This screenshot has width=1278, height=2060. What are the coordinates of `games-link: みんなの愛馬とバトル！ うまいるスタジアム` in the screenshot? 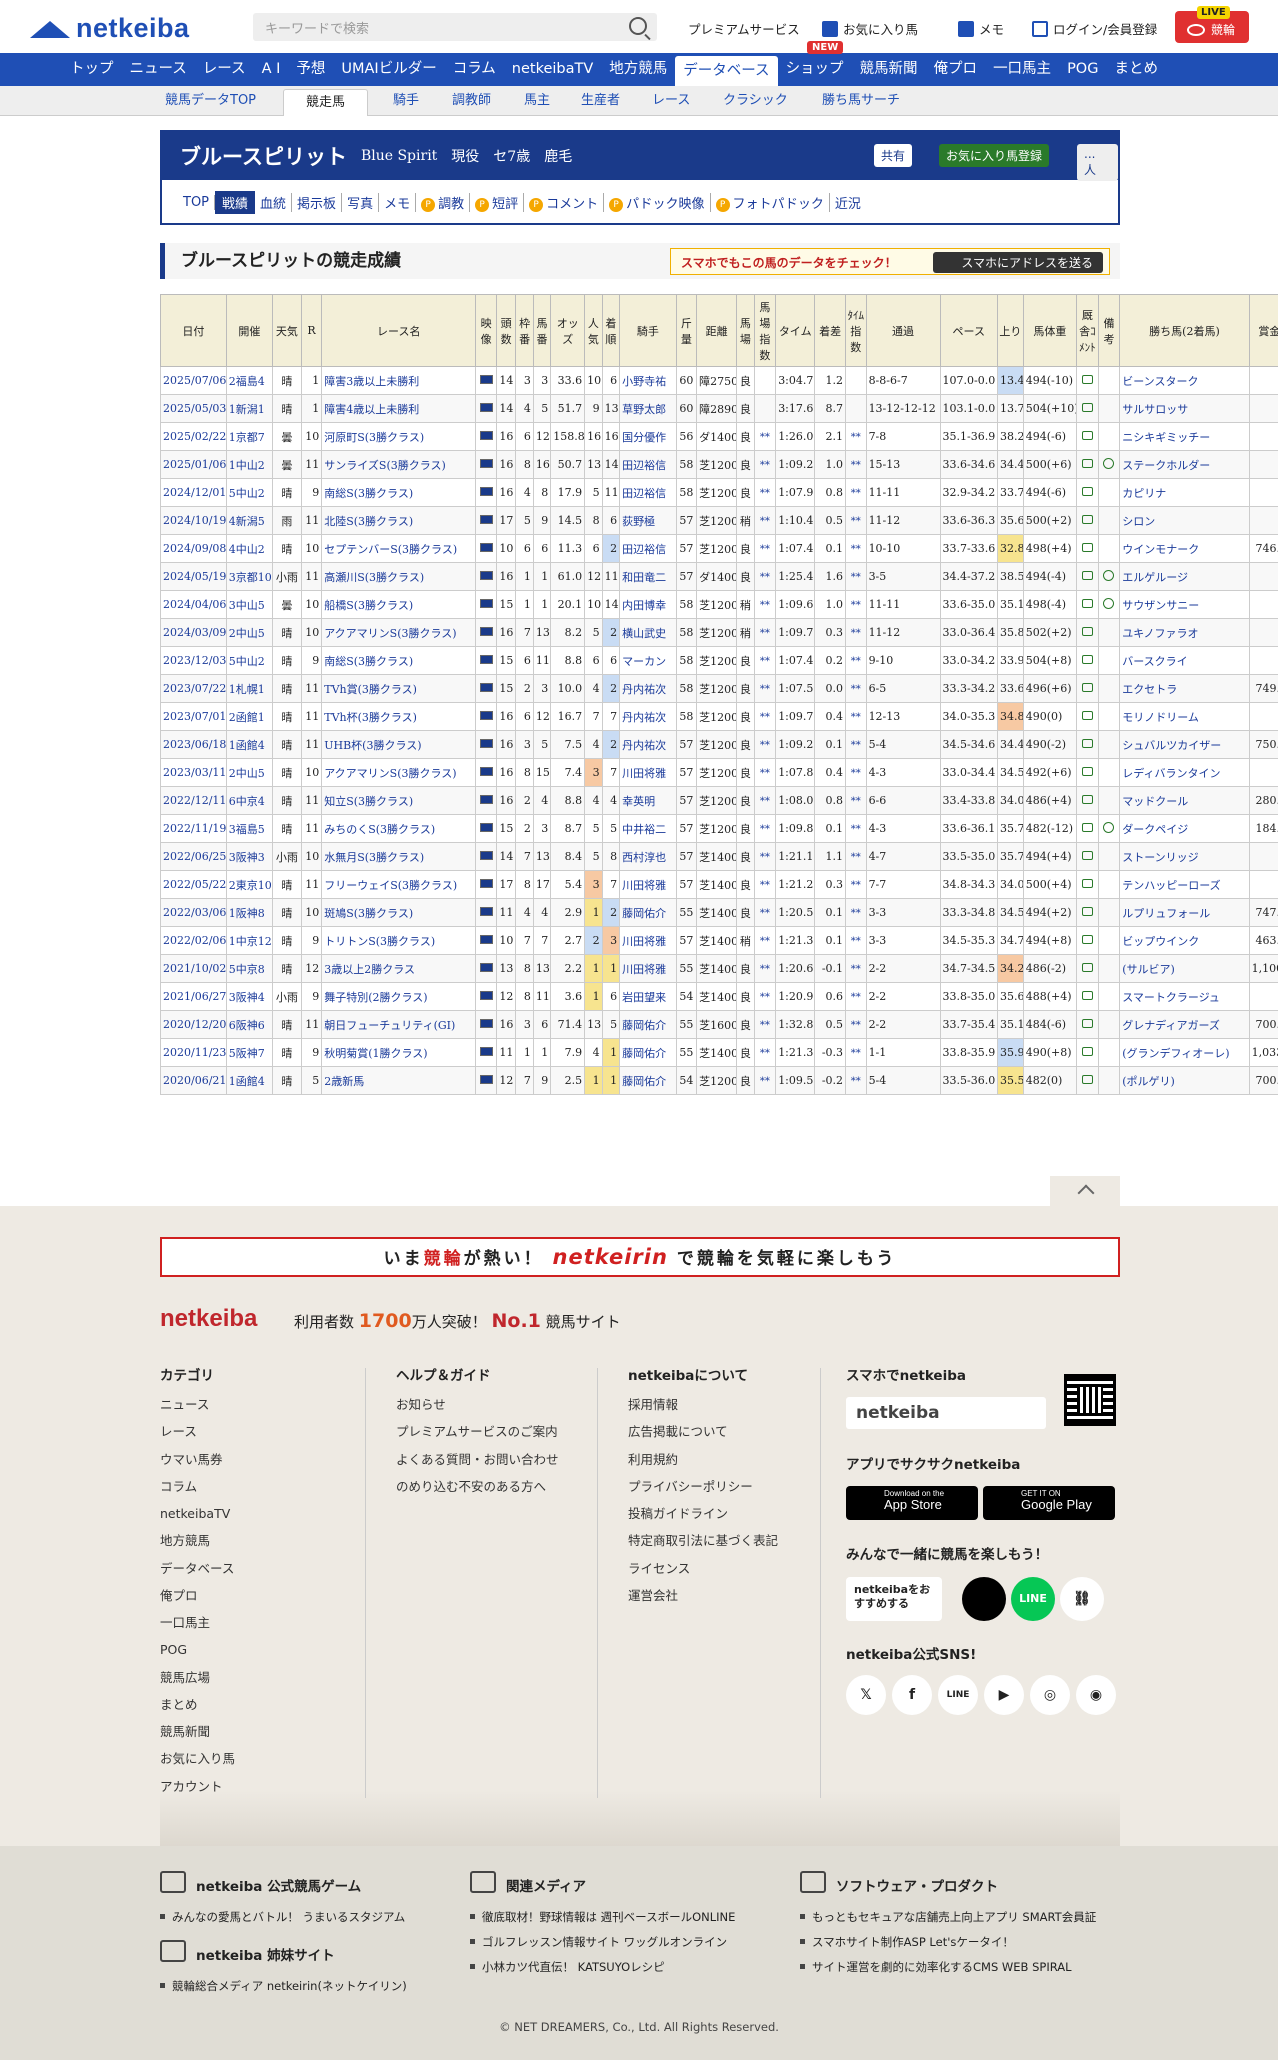 It's located at (282, 1917).